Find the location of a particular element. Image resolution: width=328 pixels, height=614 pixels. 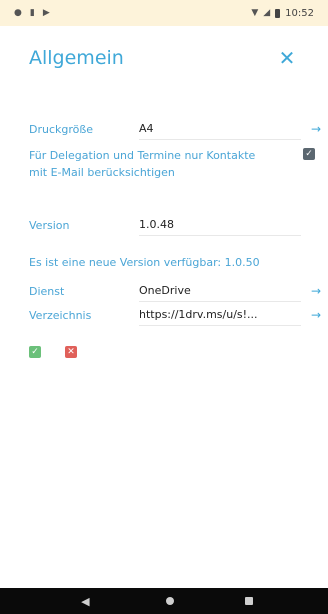

version-row: Version 1.0.48 is located at coordinates (175, 225).